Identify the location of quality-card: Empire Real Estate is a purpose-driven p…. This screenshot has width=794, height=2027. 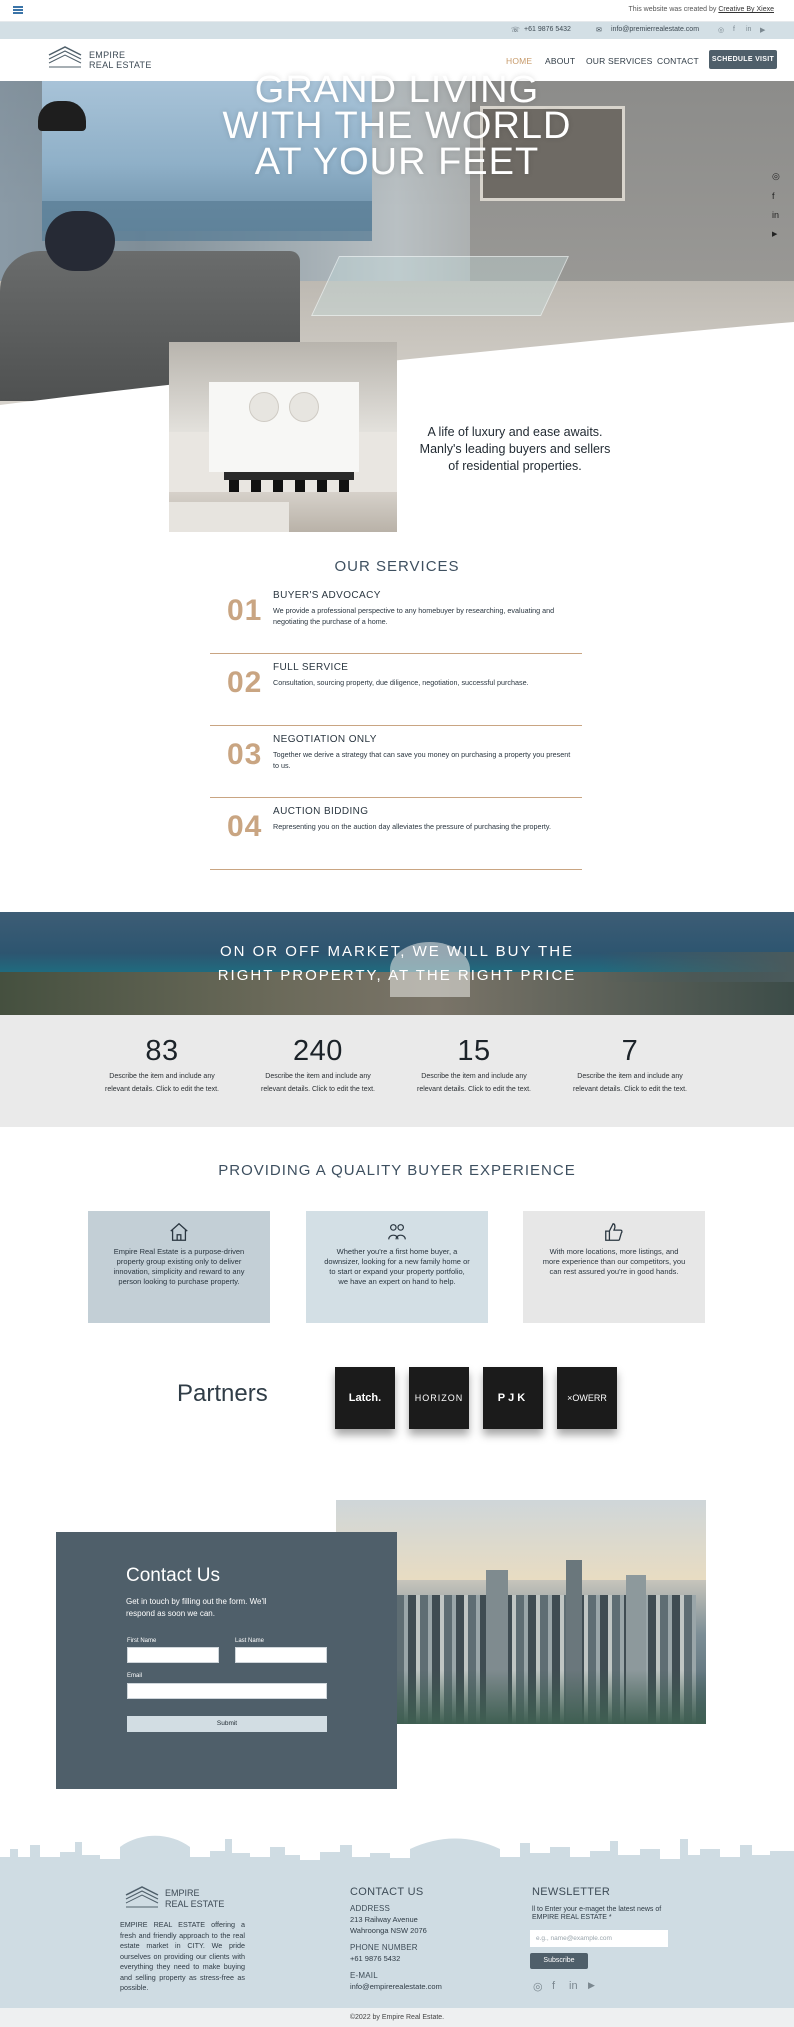
(179, 1267).